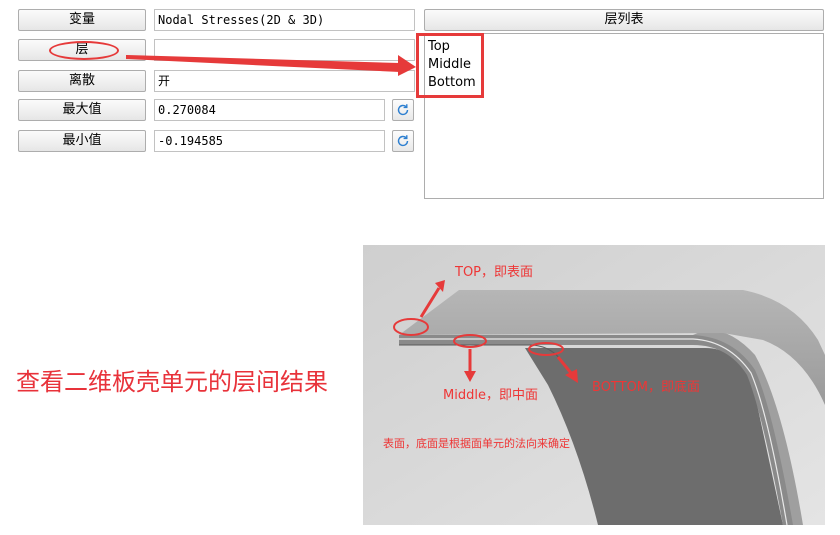  What do you see at coordinates (269, 110) in the screenshot?
I see `max-value-field: 0.270084` at bounding box center [269, 110].